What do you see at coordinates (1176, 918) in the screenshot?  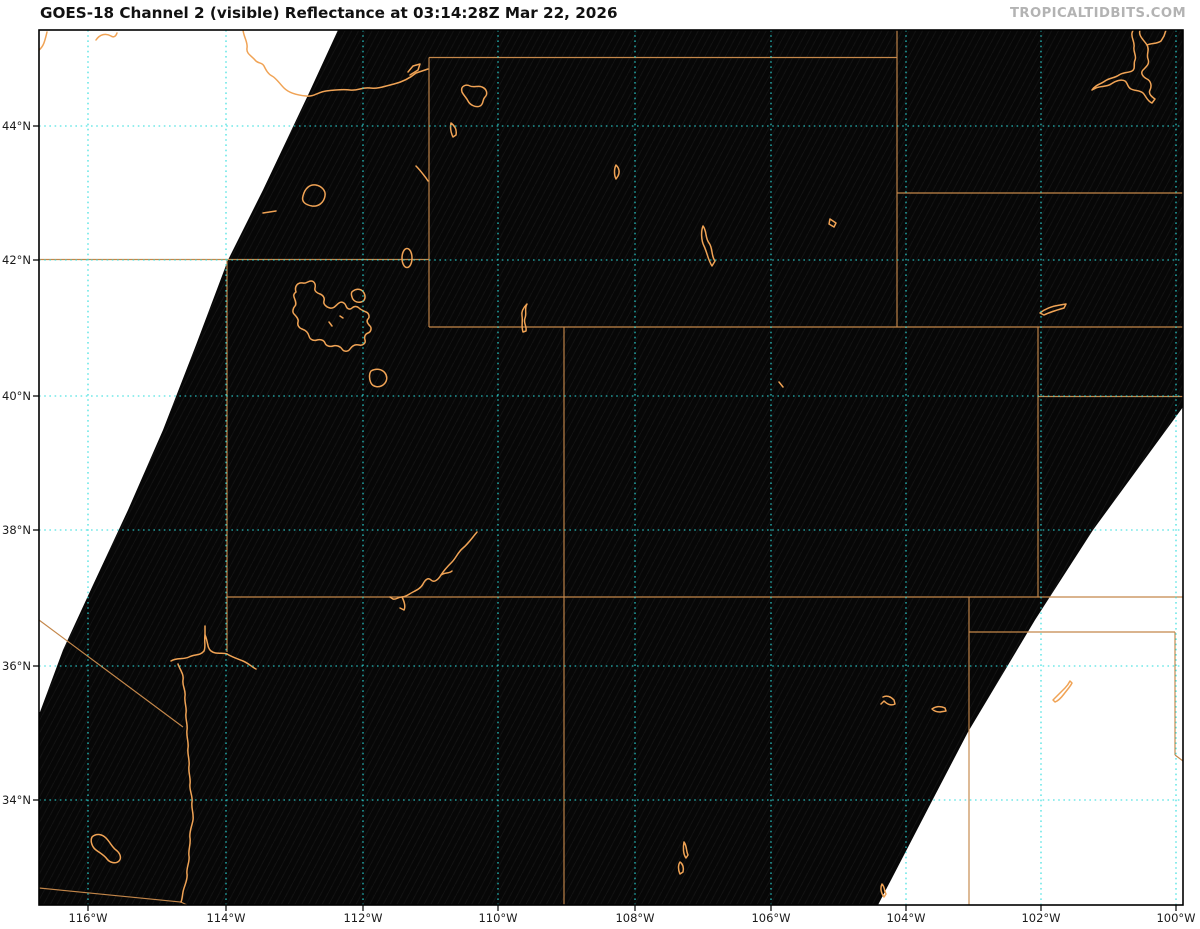 I see `x-tick-label: 100°W` at bounding box center [1176, 918].